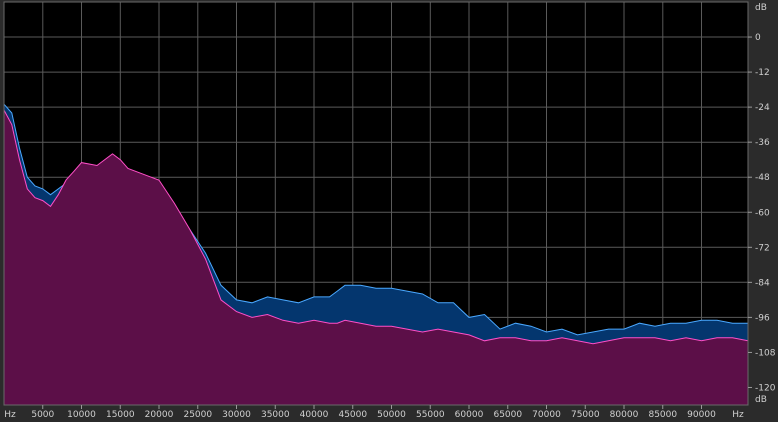 The image size is (778, 422). I want to click on x-tick-label: 85000, so click(662, 415).